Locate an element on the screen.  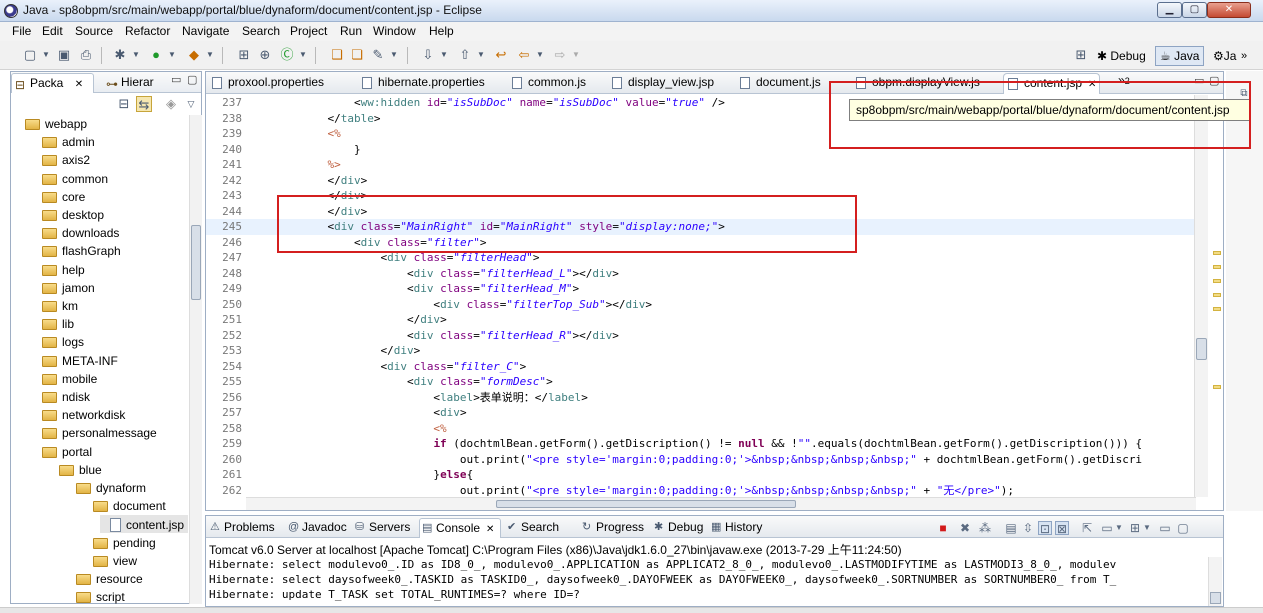
tree-folder-item: mobile is located at coordinates (64, 379).